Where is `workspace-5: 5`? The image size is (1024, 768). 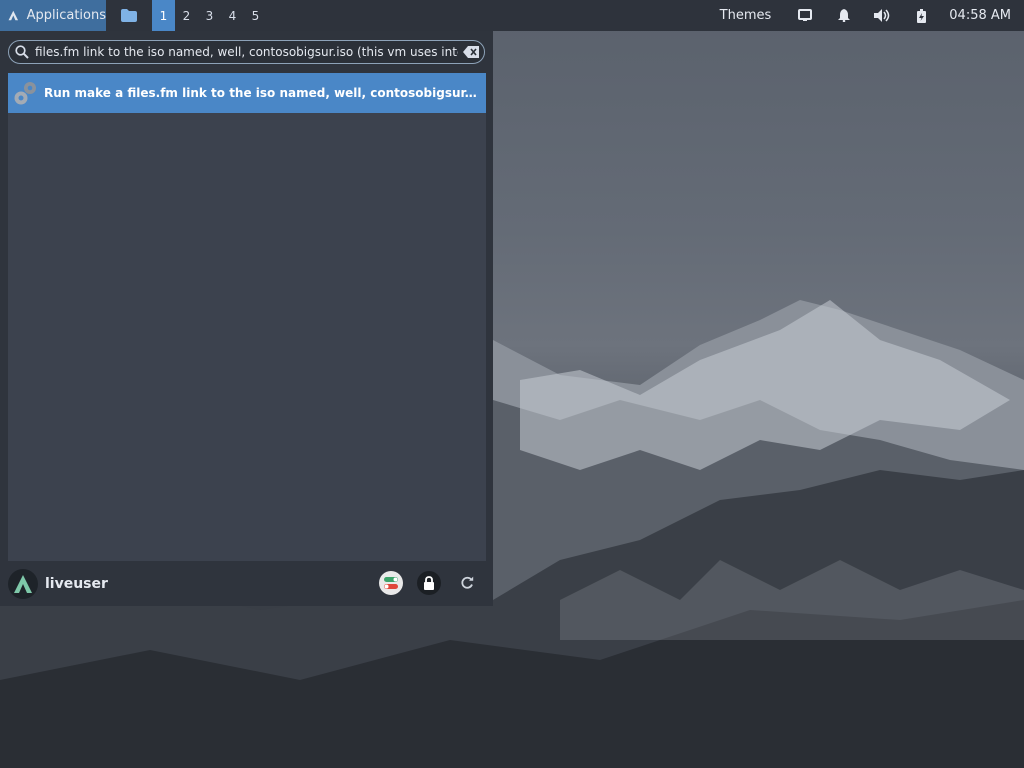 workspace-5: 5 is located at coordinates (255, 15).